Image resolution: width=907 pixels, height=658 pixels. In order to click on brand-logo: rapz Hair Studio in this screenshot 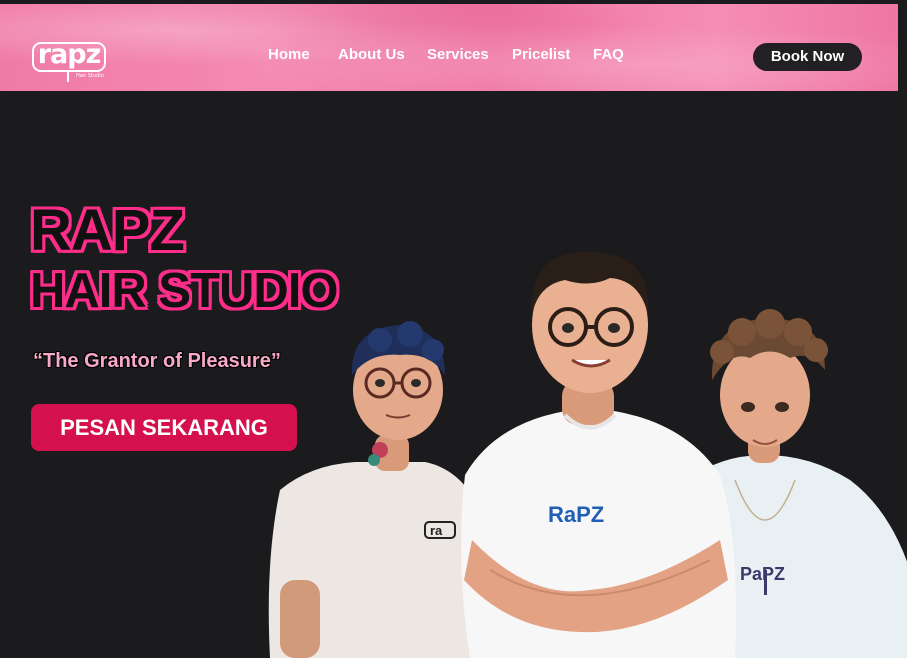, I will do `click(69, 61)`.